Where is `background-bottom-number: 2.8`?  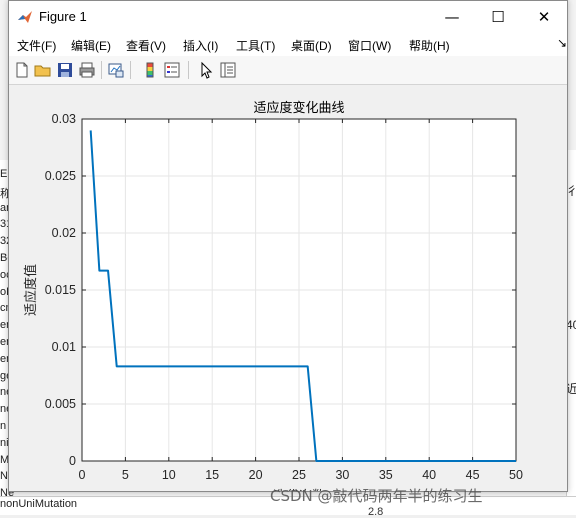
background-bottom-number: 2.8 is located at coordinates (376, 512).